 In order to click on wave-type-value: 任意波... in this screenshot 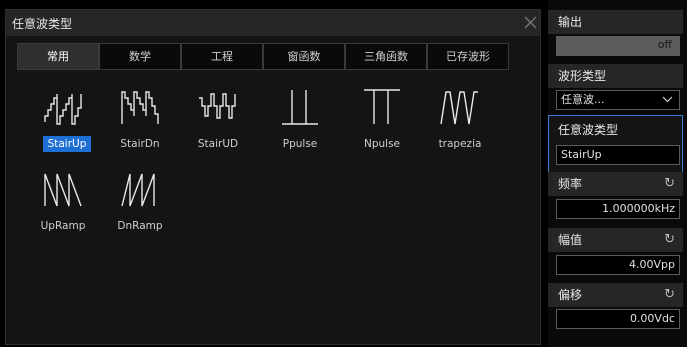, I will do `click(583, 99)`.